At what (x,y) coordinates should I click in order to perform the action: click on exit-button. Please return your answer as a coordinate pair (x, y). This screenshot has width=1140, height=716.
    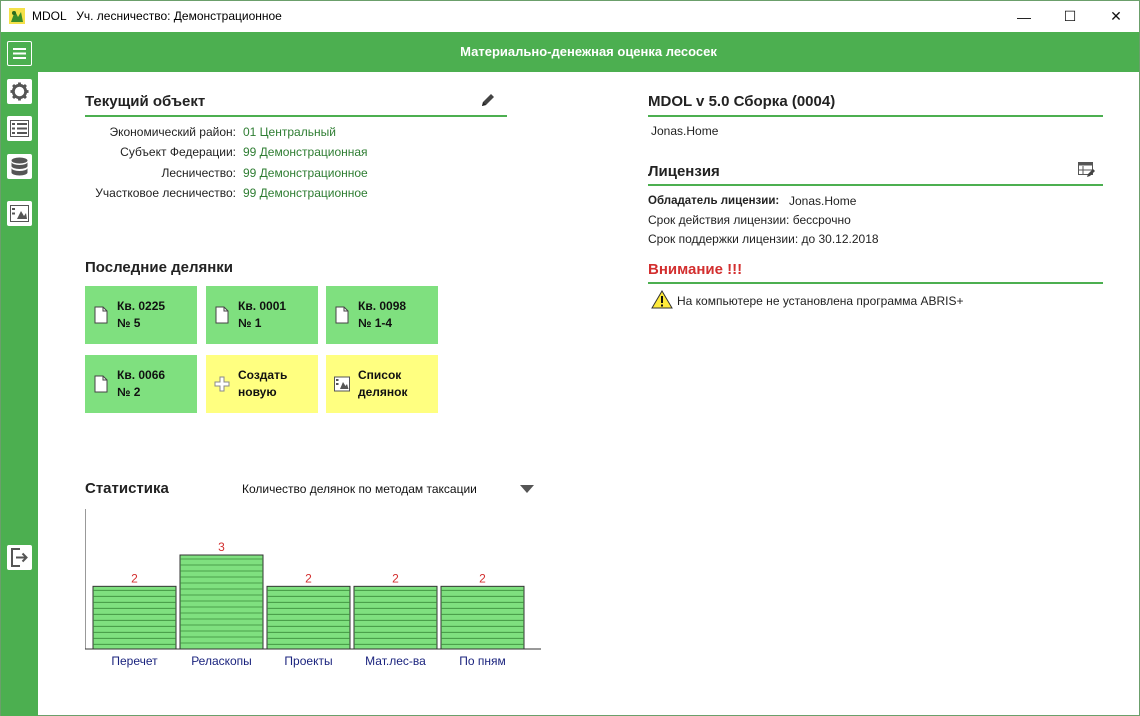
    Looking at the image, I should click on (19, 557).